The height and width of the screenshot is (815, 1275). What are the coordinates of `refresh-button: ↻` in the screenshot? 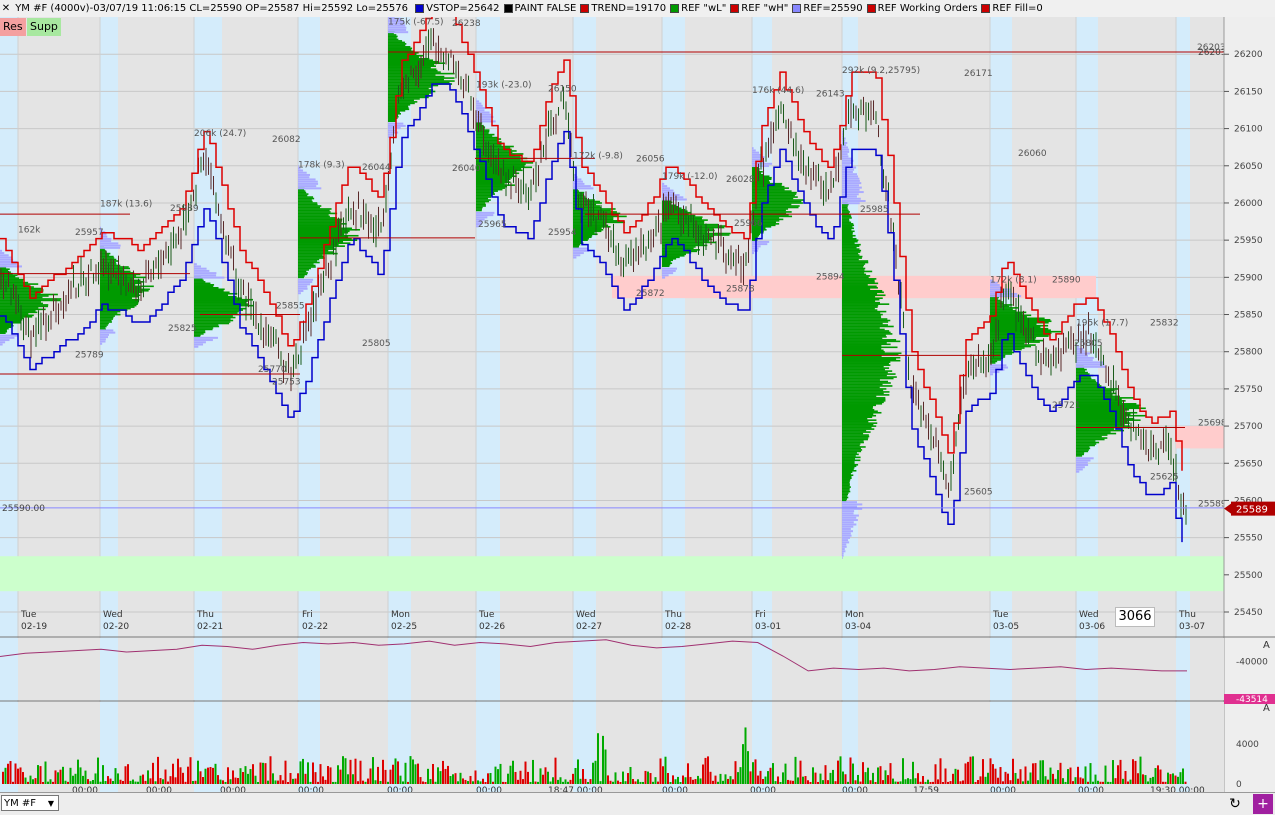 It's located at (1235, 804).